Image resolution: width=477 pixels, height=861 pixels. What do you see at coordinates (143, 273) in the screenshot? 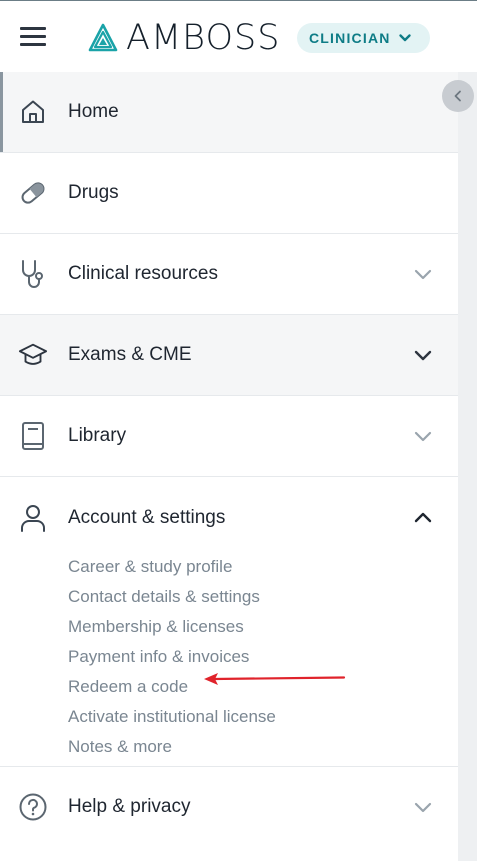
I see `sidebar-item-label: Clinical resources` at bounding box center [143, 273].